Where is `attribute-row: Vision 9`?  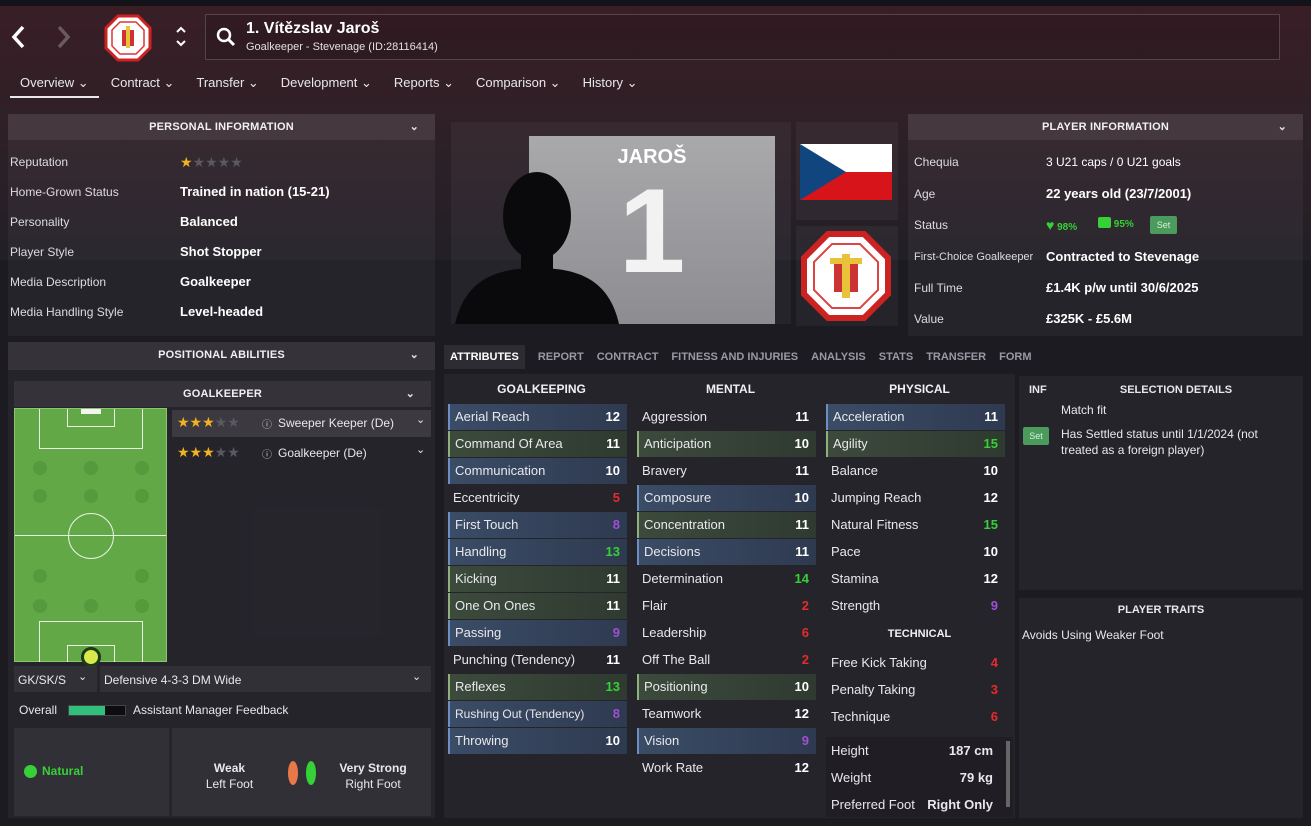 attribute-row: Vision 9 is located at coordinates (726, 741).